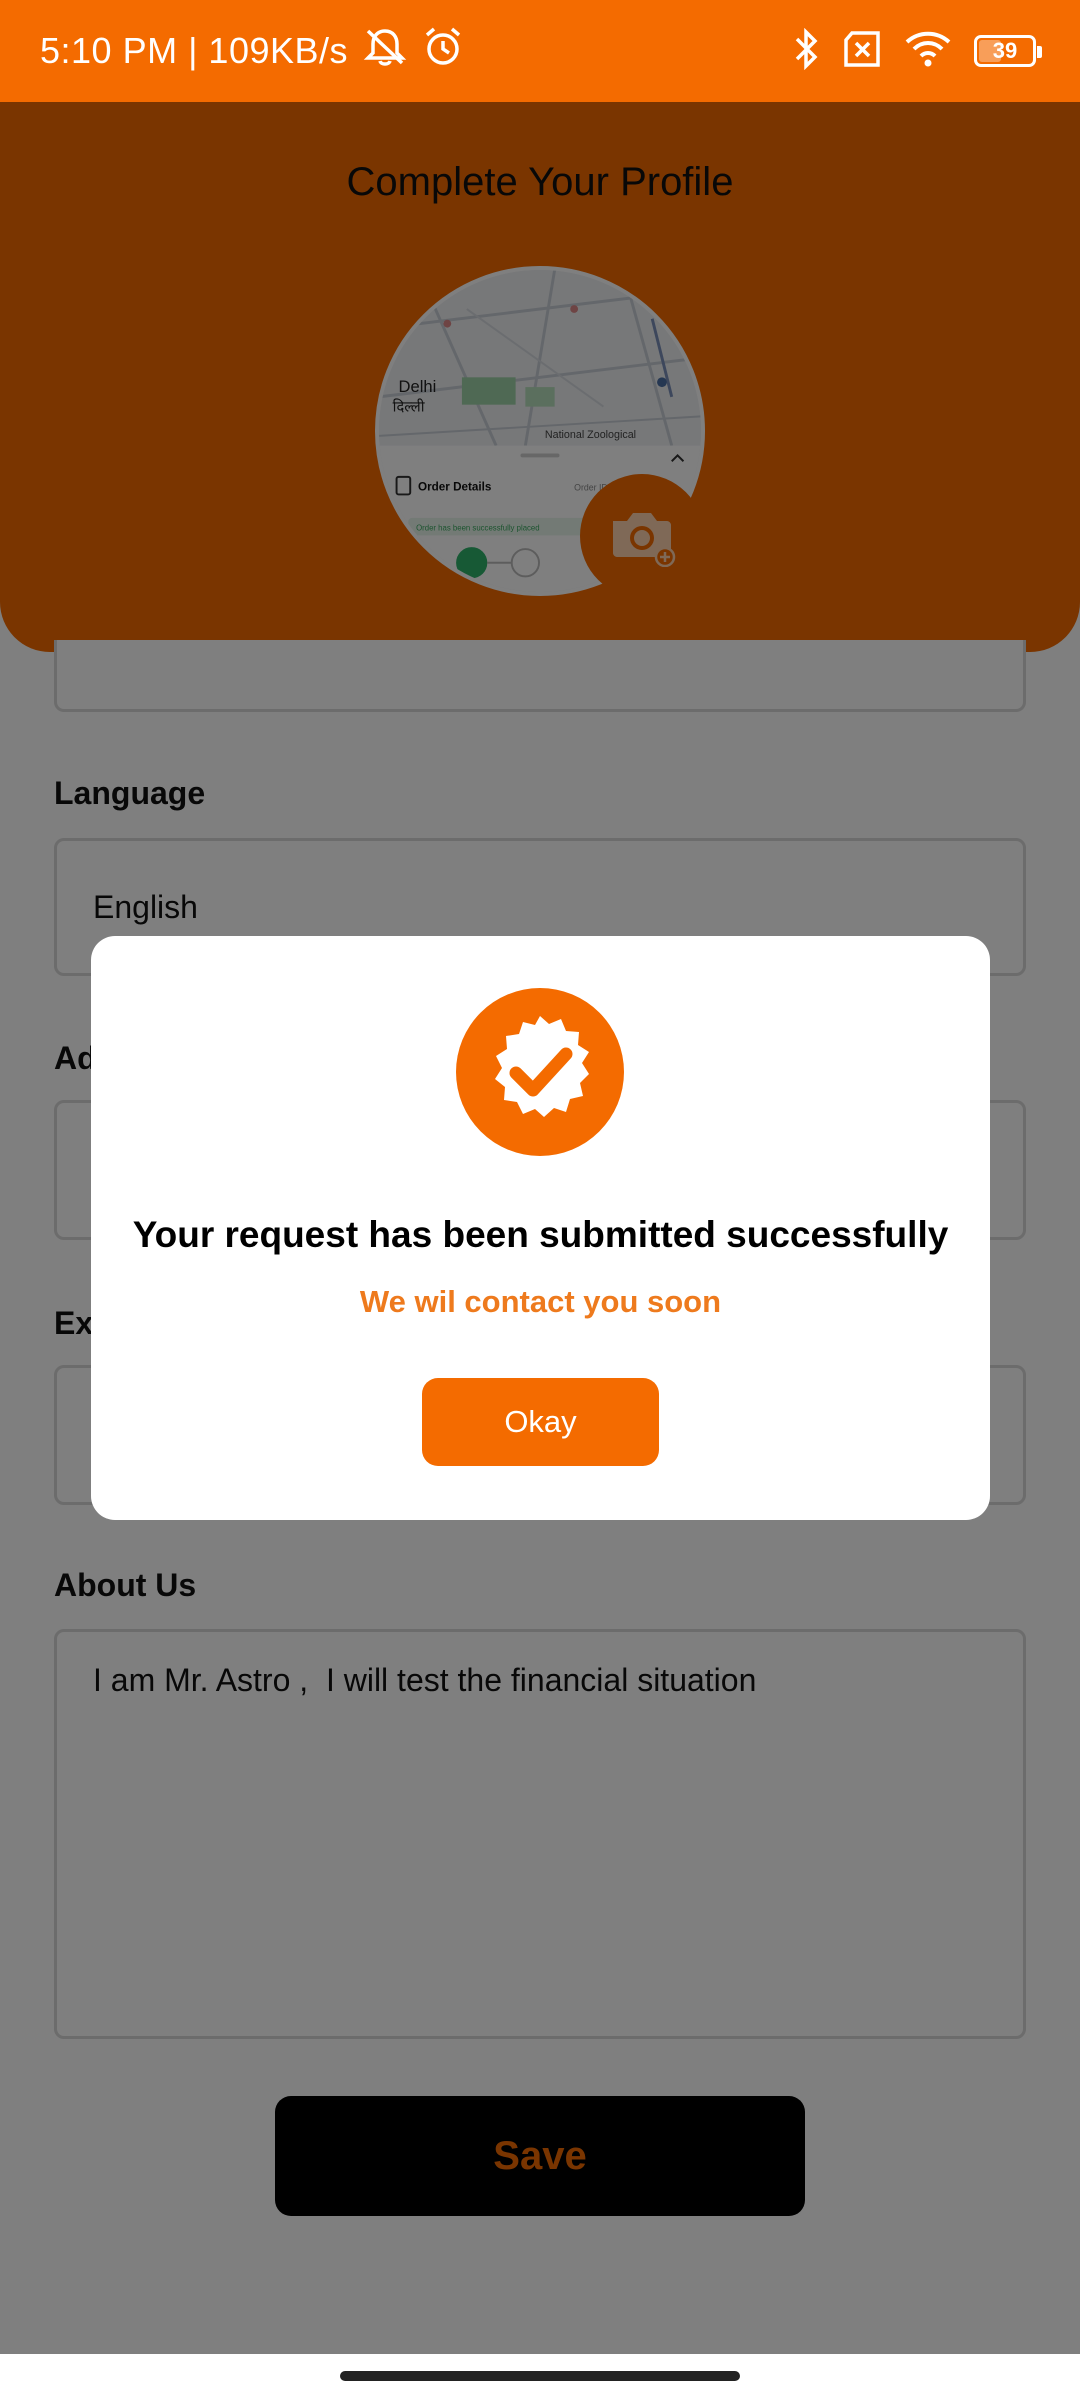 The height and width of the screenshot is (2400, 1080). What do you see at coordinates (540, 1072) in the screenshot?
I see `success-badge-icon` at bounding box center [540, 1072].